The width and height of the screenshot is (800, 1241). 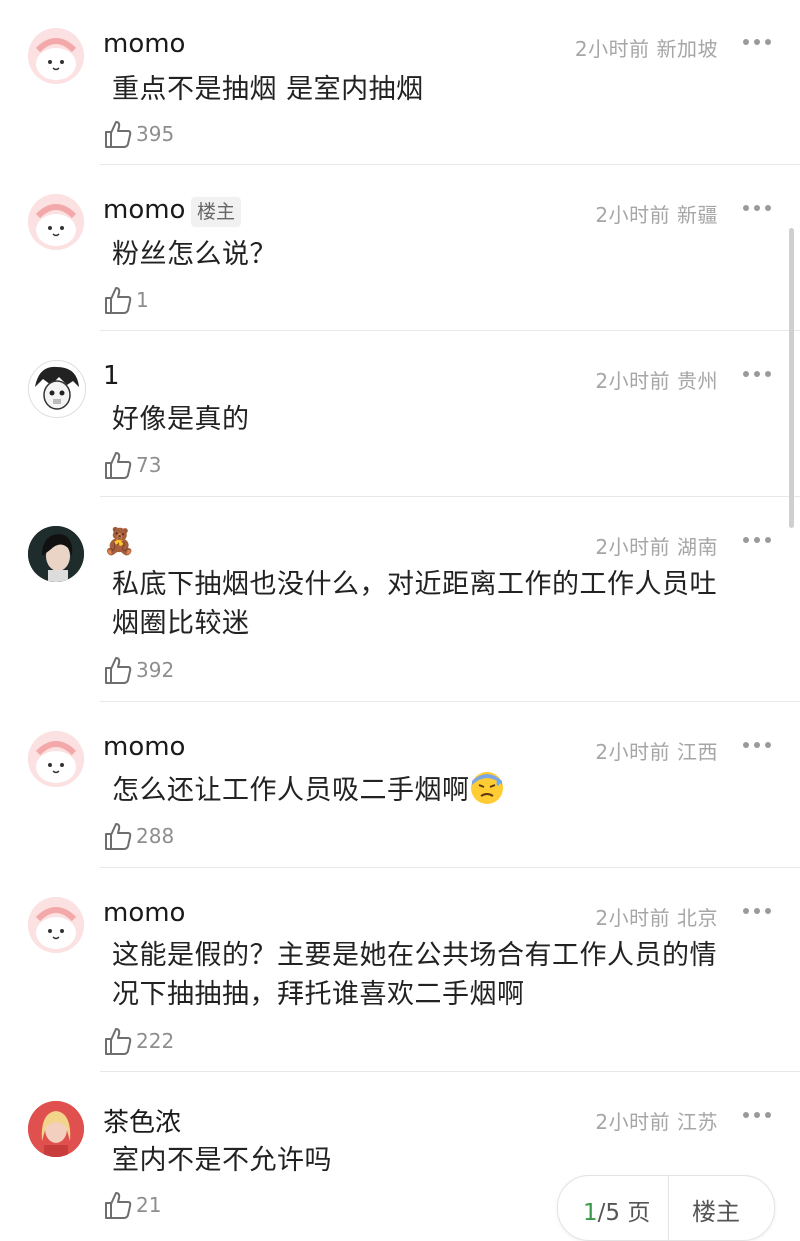 I want to click on owner-only-button: 楼主, so click(x=716, y=1209).